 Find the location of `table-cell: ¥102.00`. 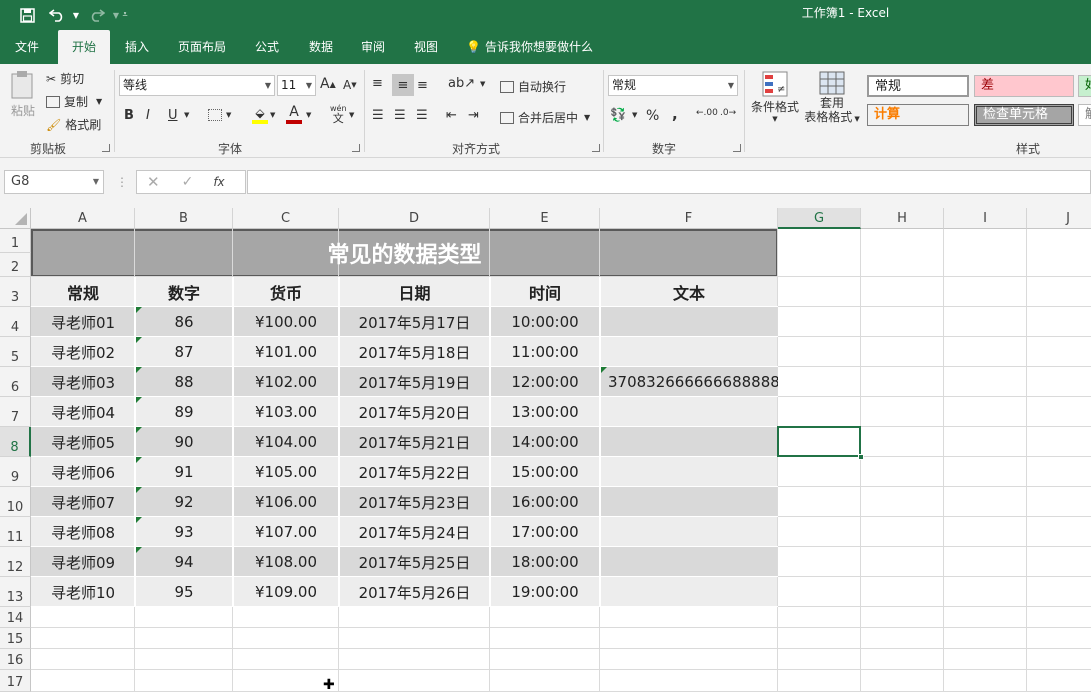

table-cell: ¥102.00 is located at coordinates (286, 382).